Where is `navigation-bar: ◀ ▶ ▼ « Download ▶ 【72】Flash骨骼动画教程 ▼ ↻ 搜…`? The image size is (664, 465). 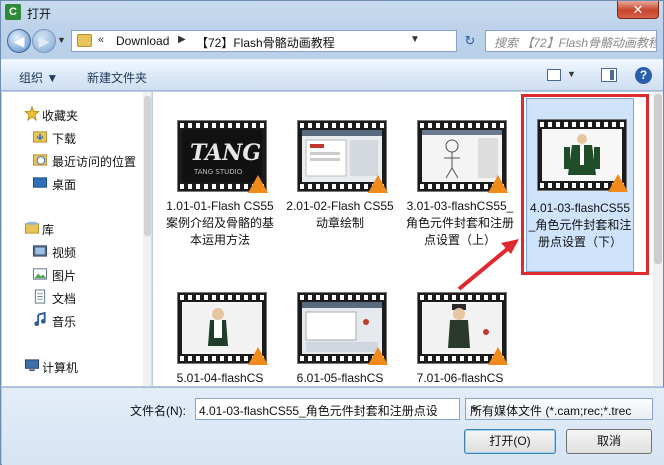
navigation-bar: ◀ ▶ ▼ « Download ▶ 【72】Flash骨骼动画教程 ▼ ↻ 搜… is located at coordinates (332, 41).